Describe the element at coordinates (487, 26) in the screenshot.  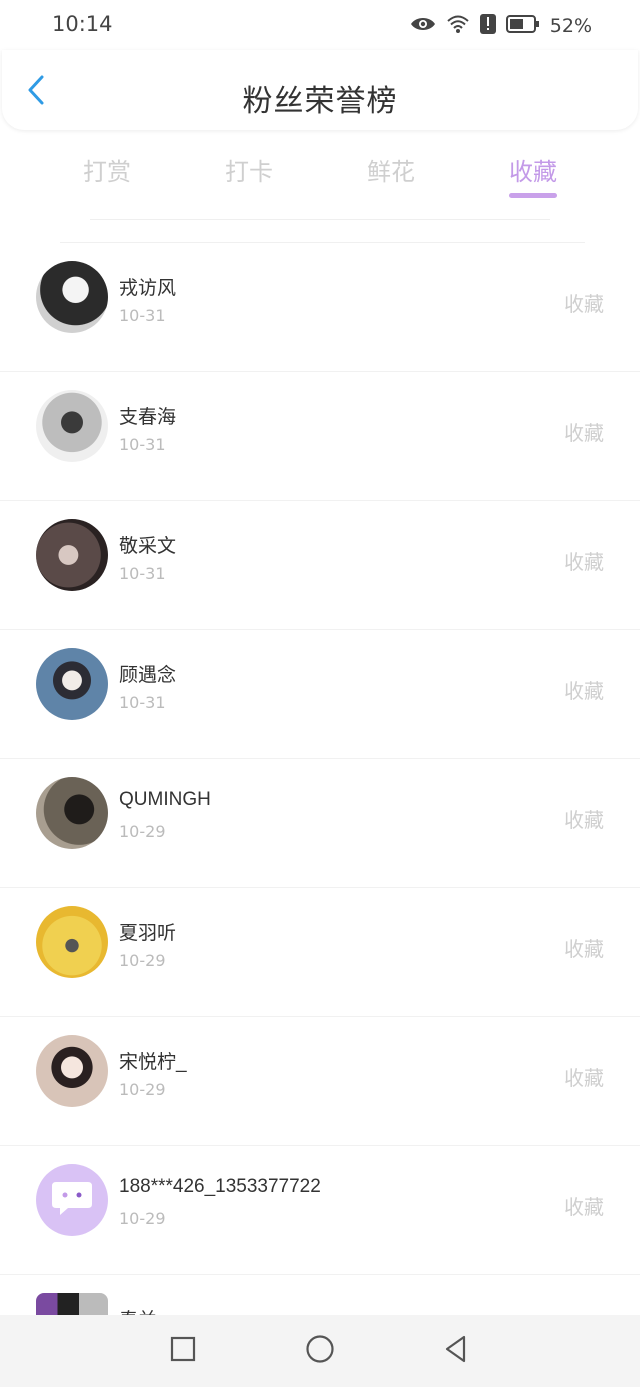
I see `alert-icon` at that location.